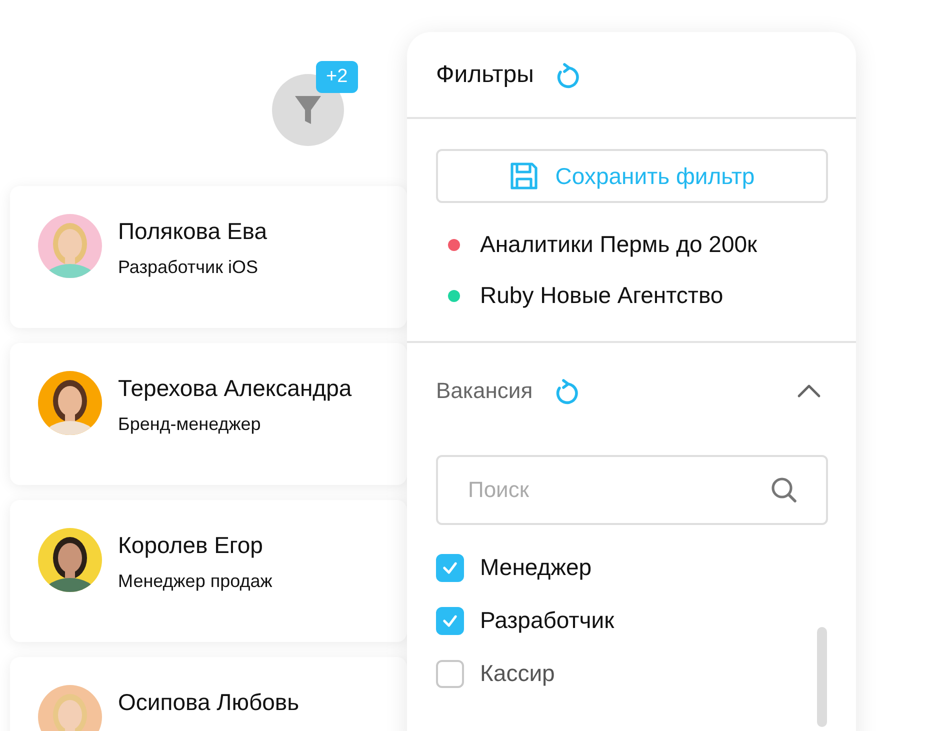 The width and height of the screenshot is (926, 731). What do you see at coordinates (809, 391) in the screenshot?
I see `chevron-icon` at bounding box center [809, 391].